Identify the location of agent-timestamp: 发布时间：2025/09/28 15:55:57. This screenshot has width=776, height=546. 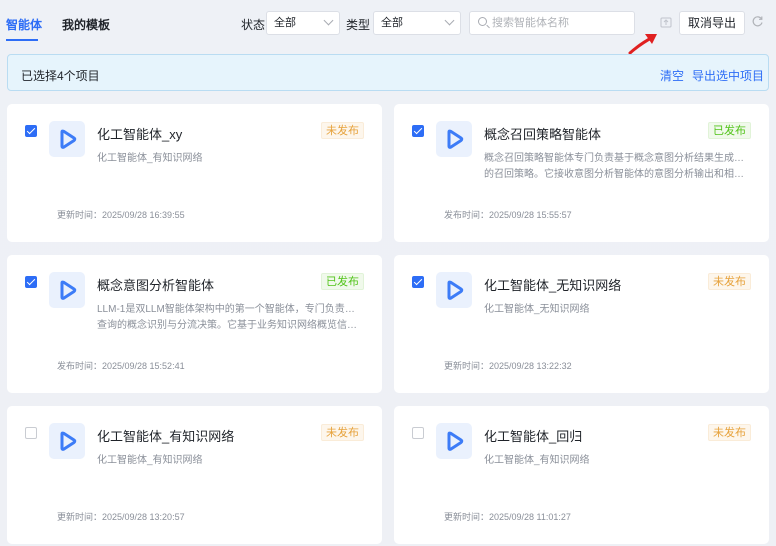
(508, 215).